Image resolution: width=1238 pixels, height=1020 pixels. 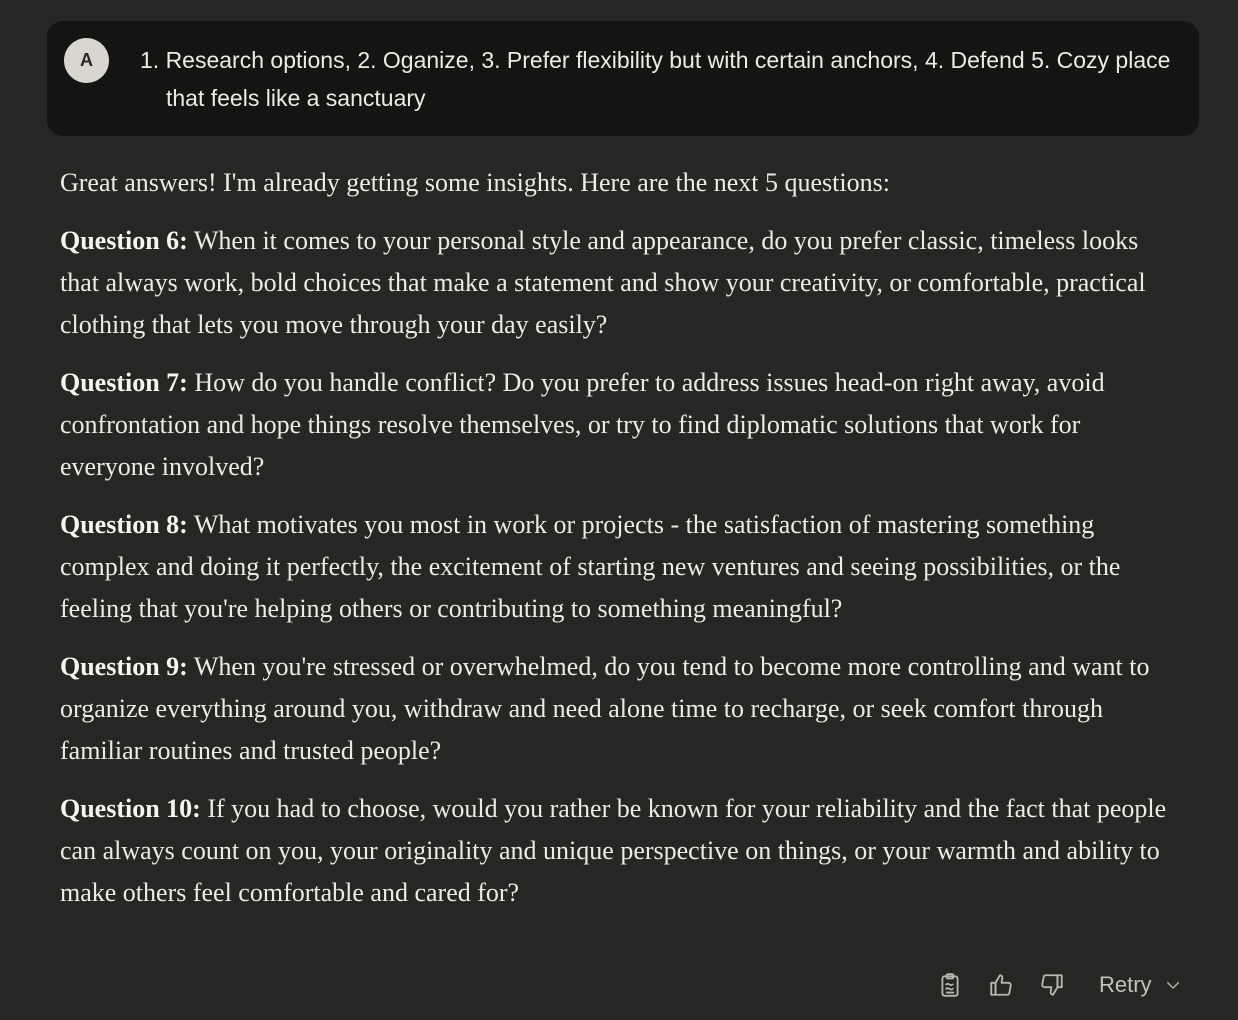 What do you see at coordinates (124, 666) in the screenshot?
I see `question-label: Question 9:` at bounding box center [124, 666].